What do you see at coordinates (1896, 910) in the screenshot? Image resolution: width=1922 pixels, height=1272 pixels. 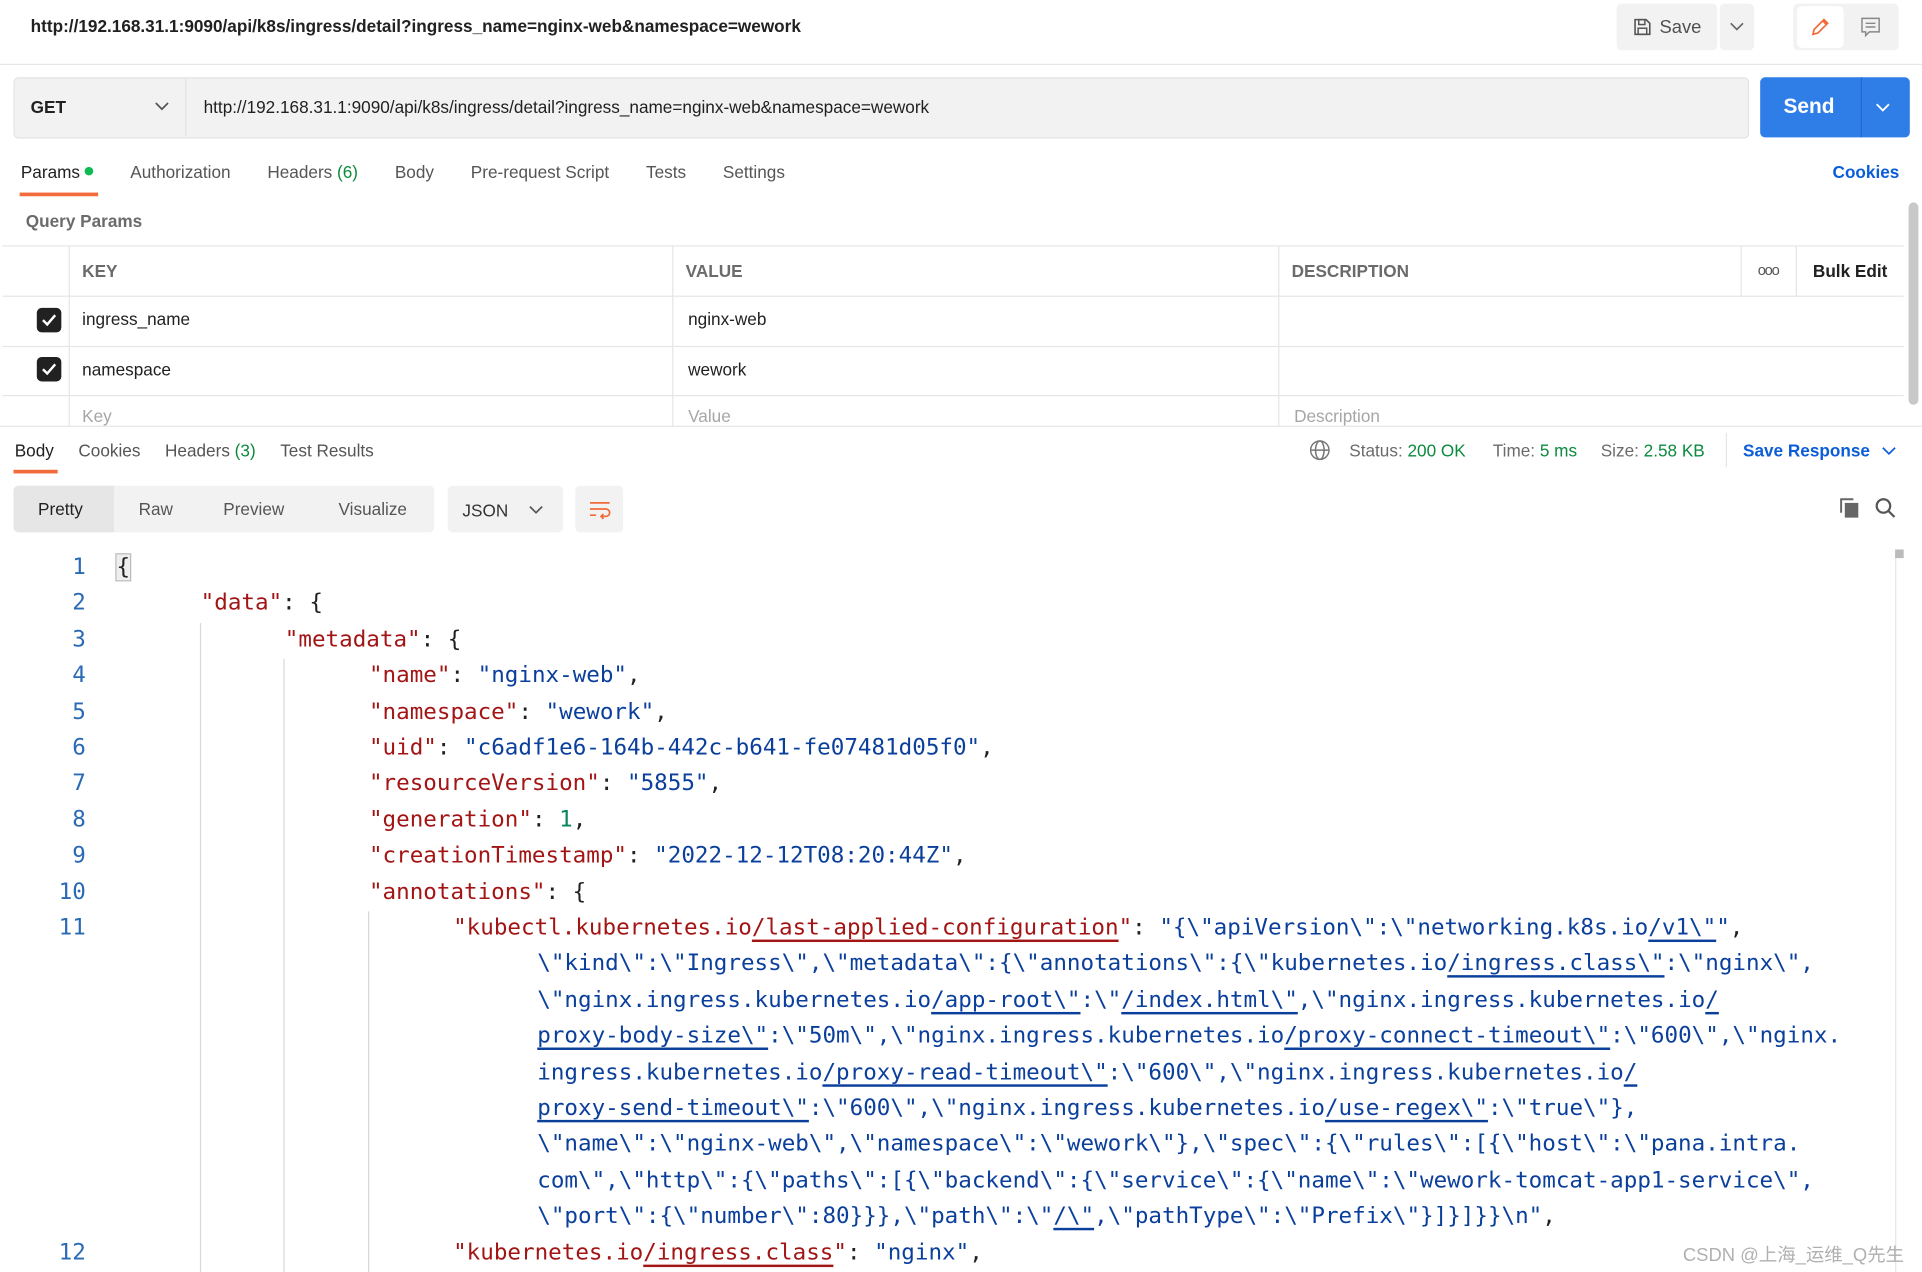 I see `code-scrollbar` at bounding box center [1896, 910].